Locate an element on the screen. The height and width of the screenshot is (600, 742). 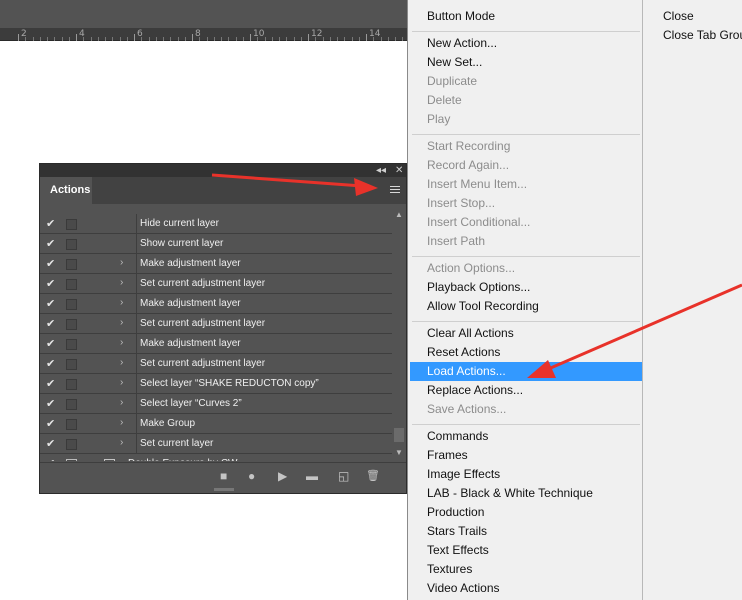
action-step-row: ✔ › Set current layer is located at coordinates (216, 444).